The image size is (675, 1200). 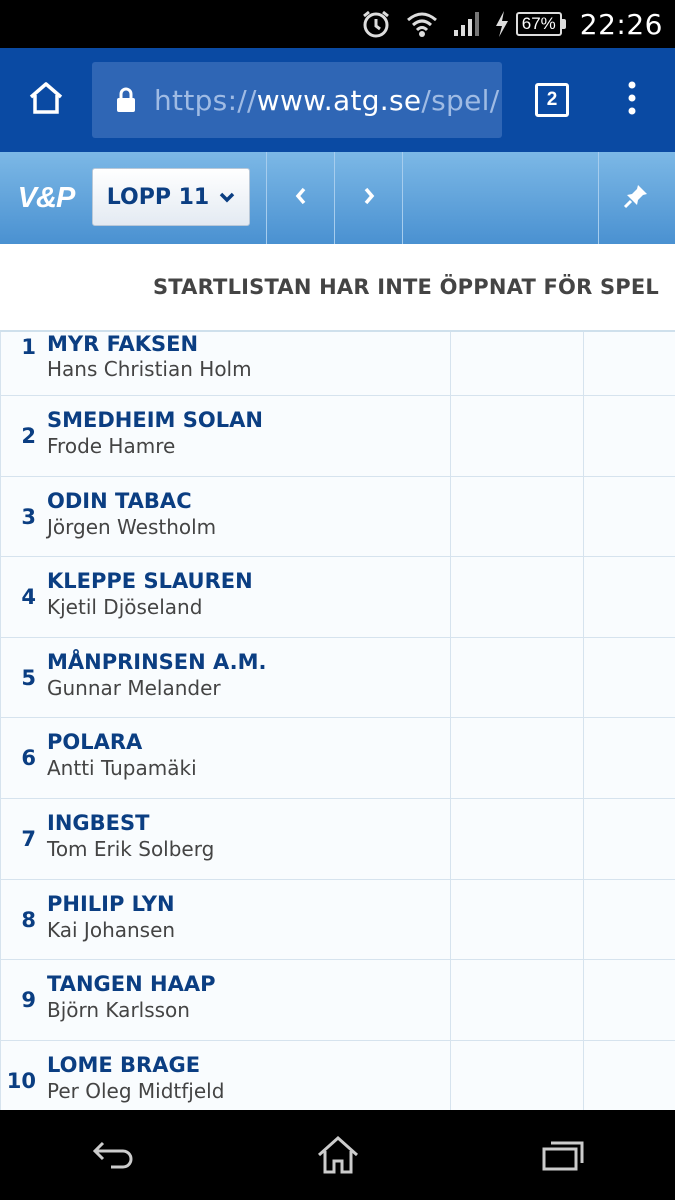 What do you see at coordinates (119, 501) in the screenshot?
I see `horse-name: ODIN TABAC` at bounding box center [119, 501].